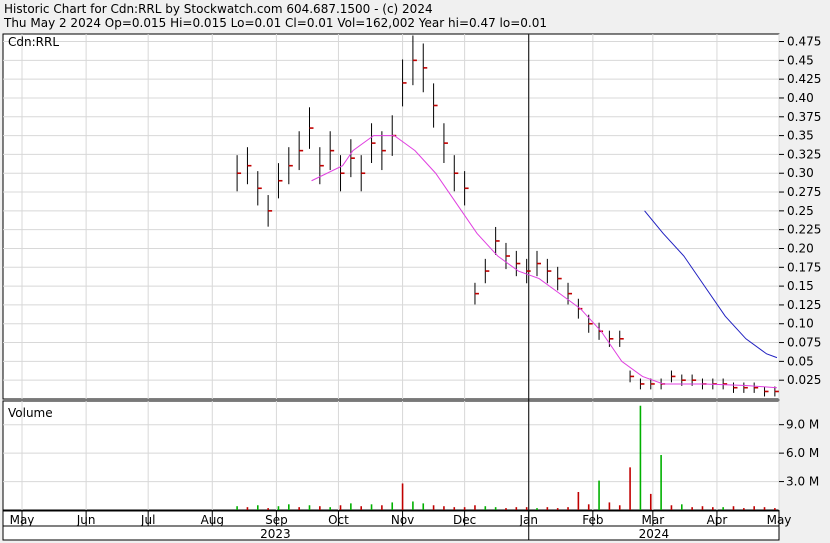  What do you see at coordinates (147, 520) in the screenshot?
I see `month-tick-label: Jul` at bounding box center [147, 520].